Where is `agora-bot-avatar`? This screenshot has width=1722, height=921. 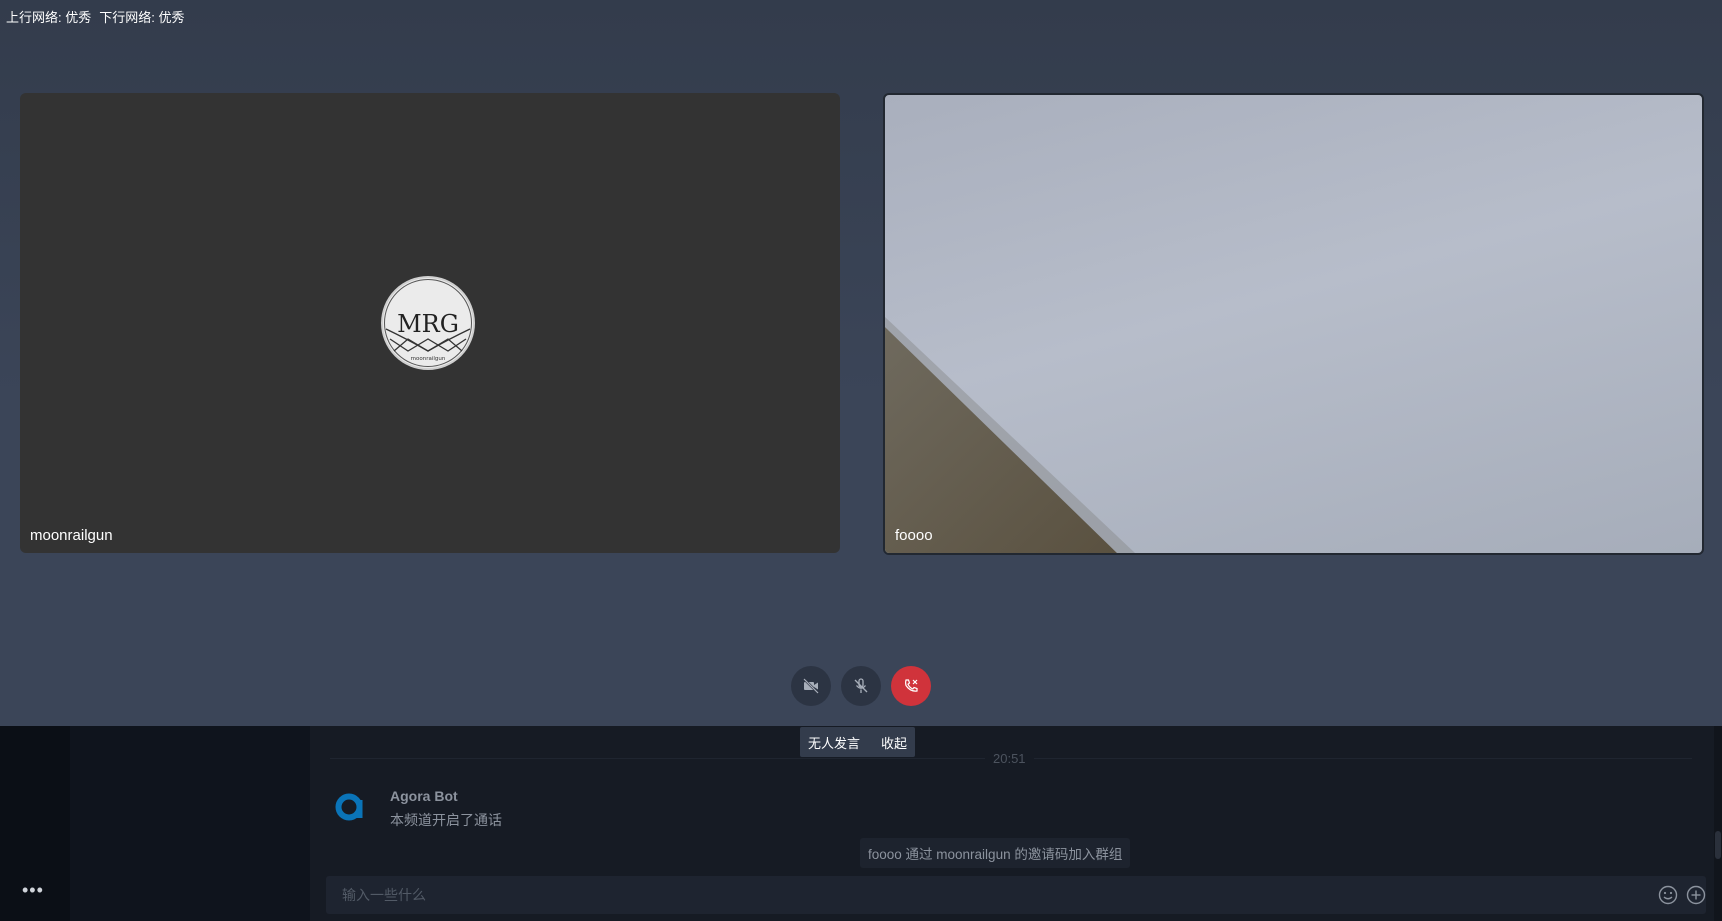 agora-bot-avatar is located at coordinates (350, 806).